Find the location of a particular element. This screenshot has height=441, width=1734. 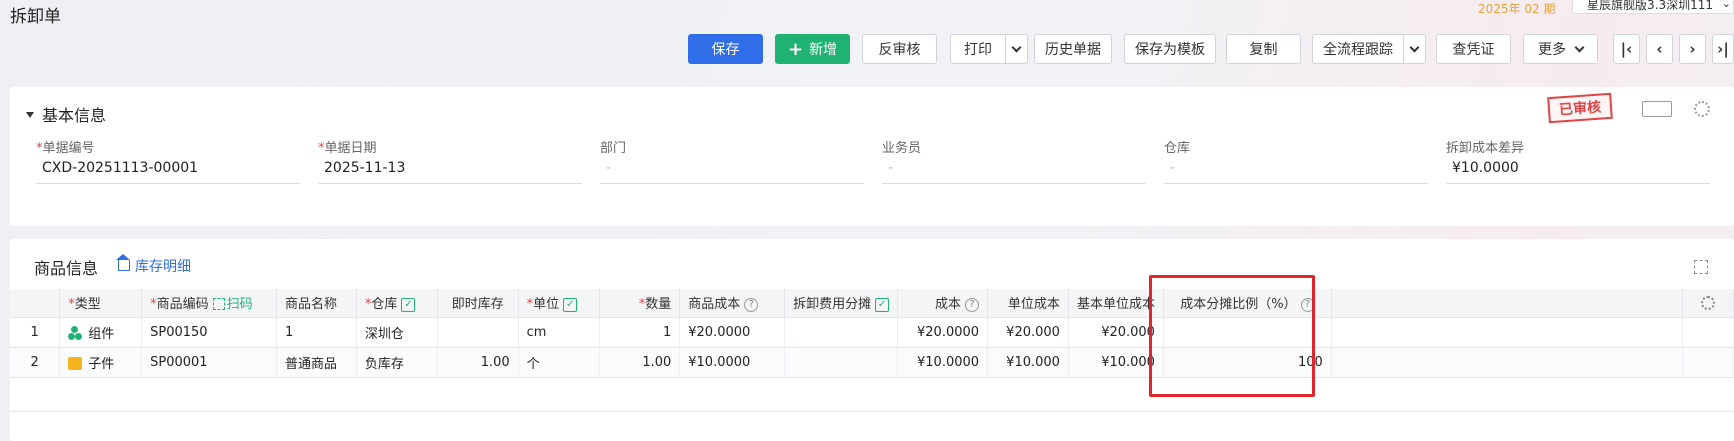

prev-record-button: ‹ is located at coordinates (1659, 49).